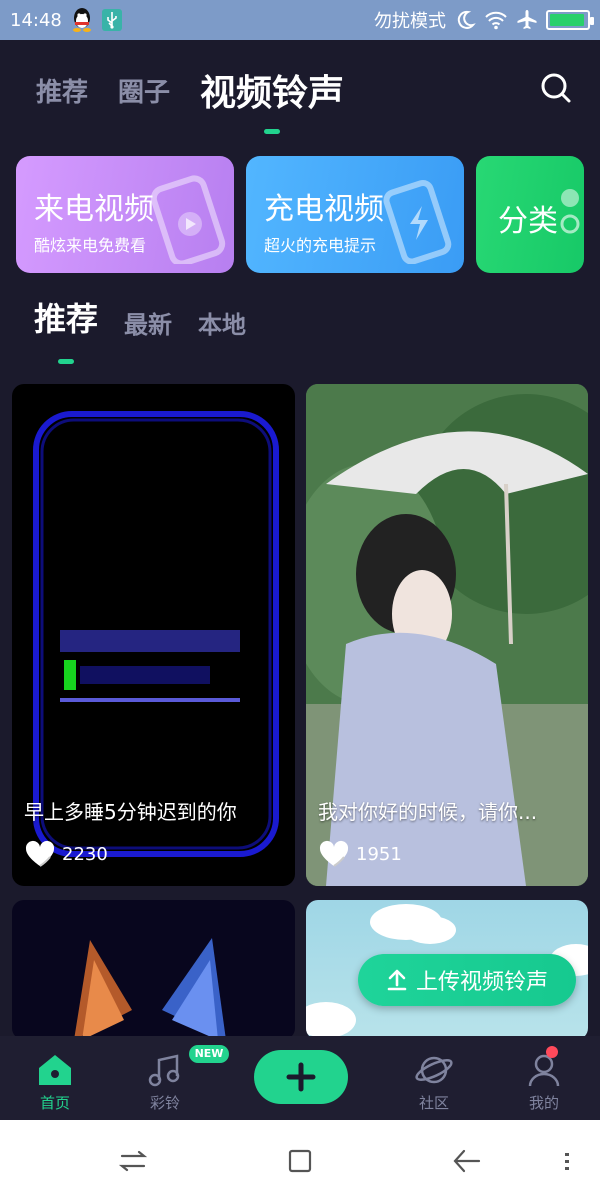 The height and width of the screenshot is (1200, 600). What do you see at coordinates (410, 21) in the screenshot?
I see `dnd-label: 勿扰模式` at bounding box center [410, 21].